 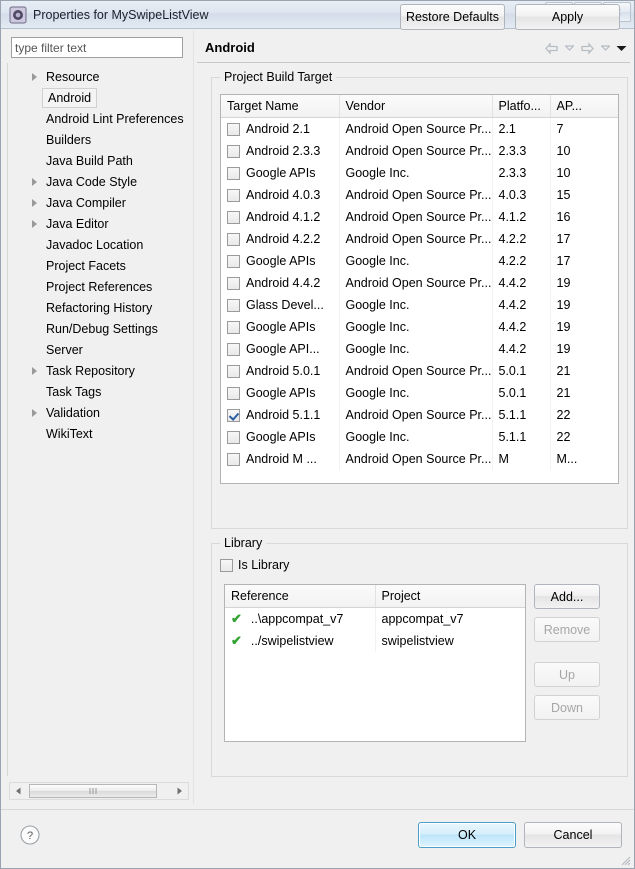 I want to click on help-icon: ?, so click(x=30, y=835).